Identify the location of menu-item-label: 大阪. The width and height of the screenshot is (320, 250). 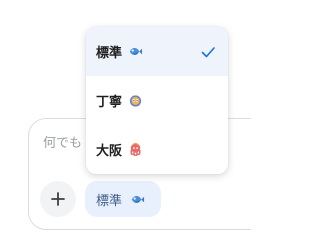
(109, 151).